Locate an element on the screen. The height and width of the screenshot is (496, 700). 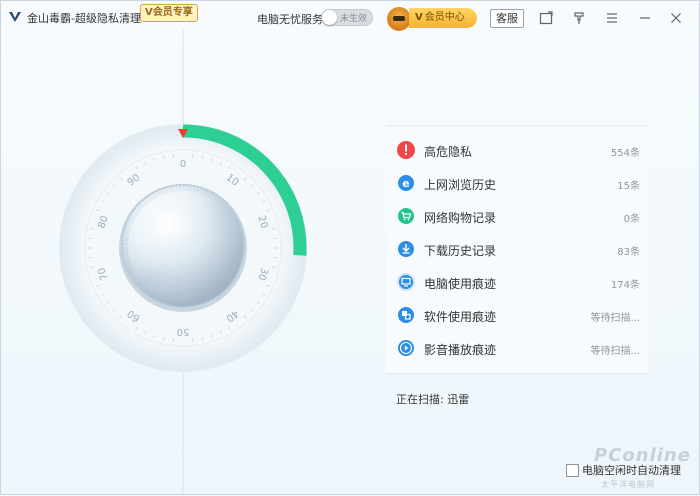
auto-clean-checkbox is located at coordinates (572, 470).